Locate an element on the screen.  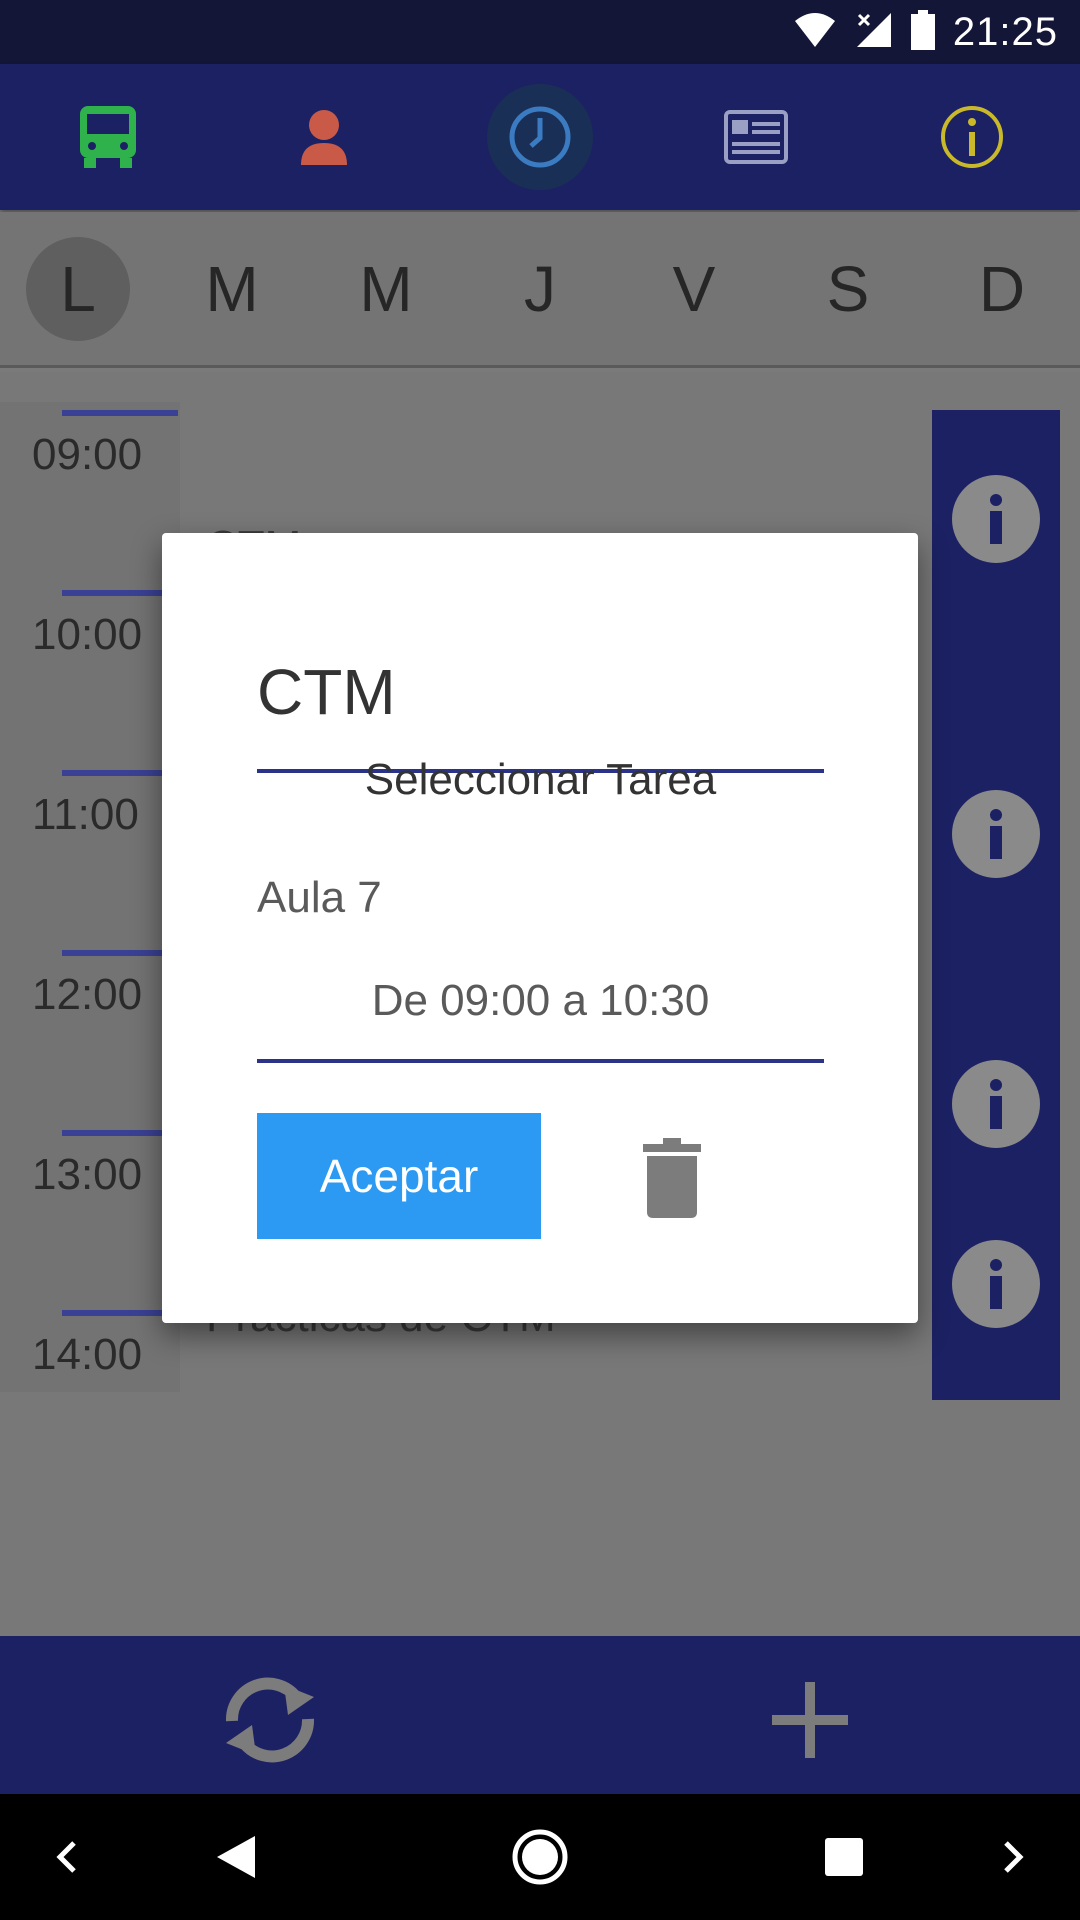
day-thursday: J is located at coordinates (540, 289).